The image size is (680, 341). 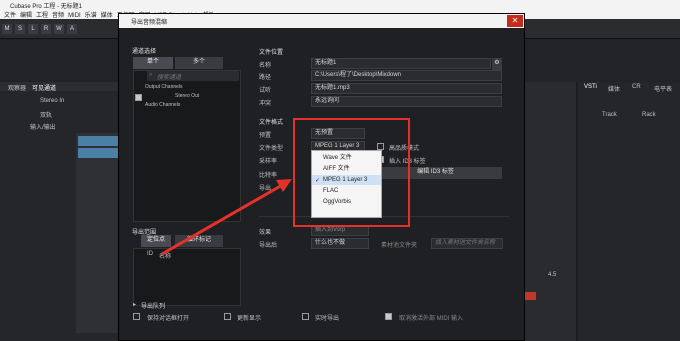 I want to click on annotation-arrow, so click(x=226, y=217).